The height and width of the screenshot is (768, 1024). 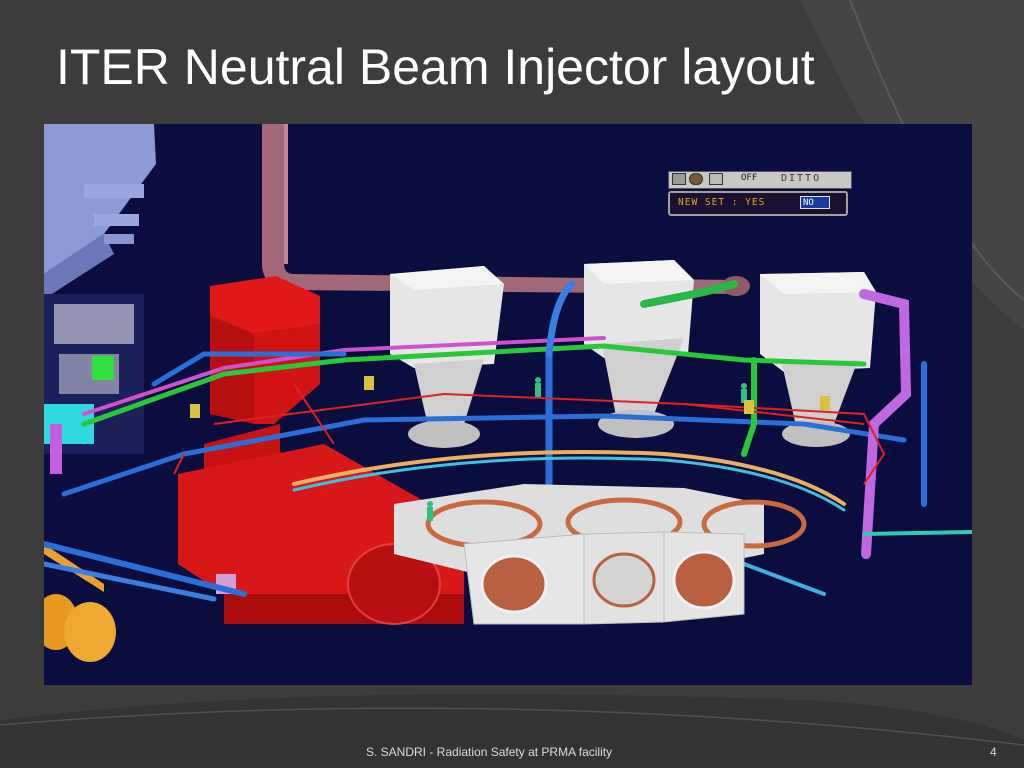 What do you see at coordinates (435, 67) in the screenshot?
I see `slide-title: ITER Neutral Beam Injector layout` at bounding box center [435, 67].